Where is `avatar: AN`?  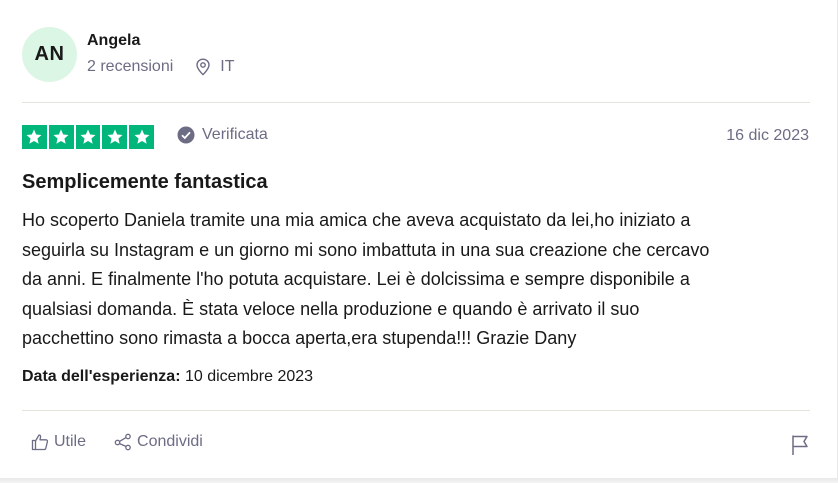
avatar: AN is located at coordinates (49, 54).